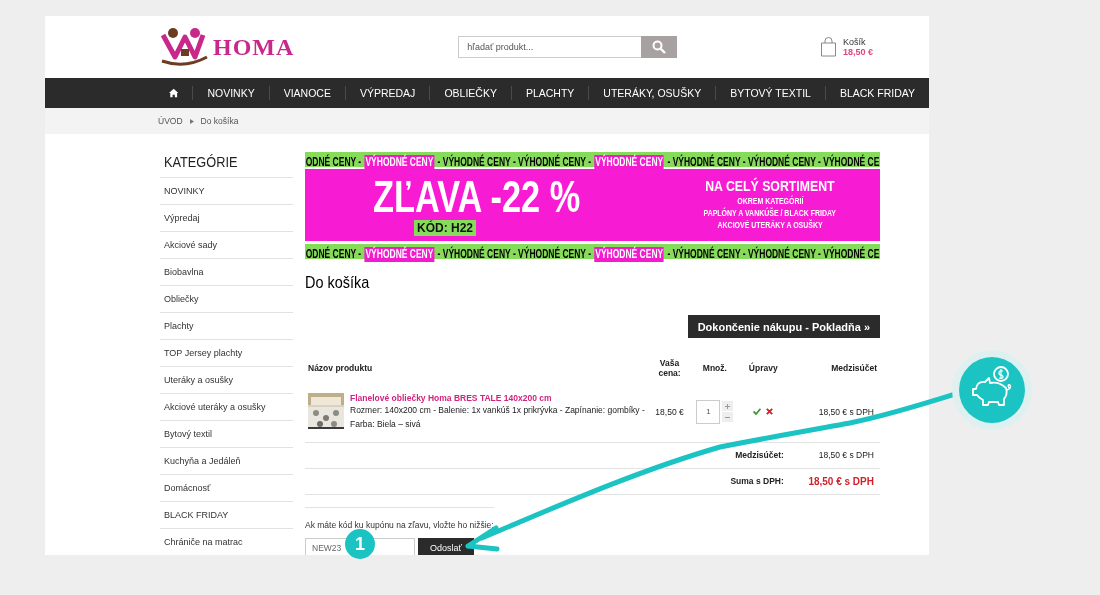  I want to click on category-link: Obliečky, so click(226, 299).